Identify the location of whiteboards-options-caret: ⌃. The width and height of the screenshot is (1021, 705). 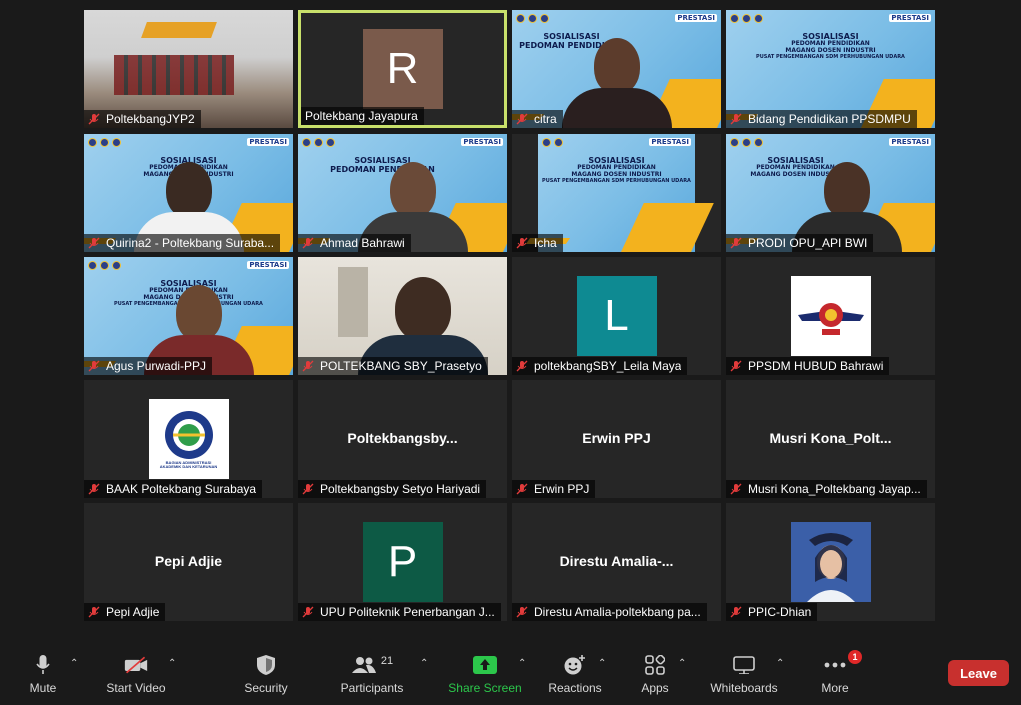
(780, 663).